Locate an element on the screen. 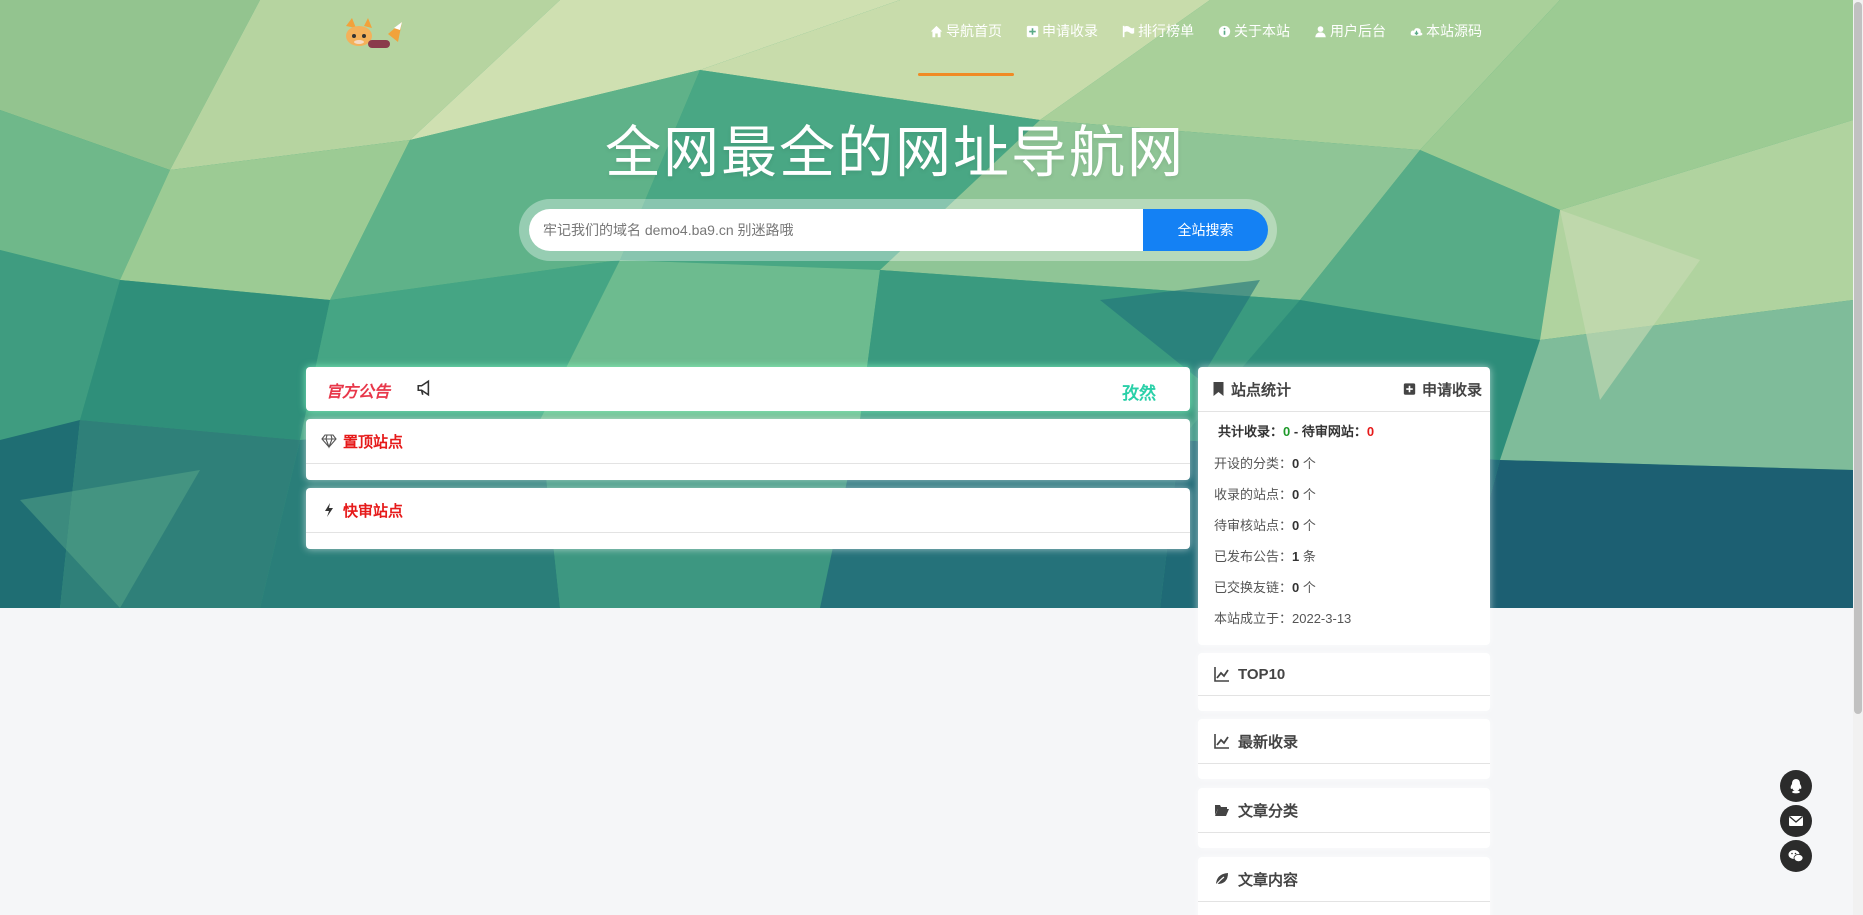 The height and width of the screenshot is (915, 1863). stat-value: 2022-3-13 is located at coordinates (1322, 618).